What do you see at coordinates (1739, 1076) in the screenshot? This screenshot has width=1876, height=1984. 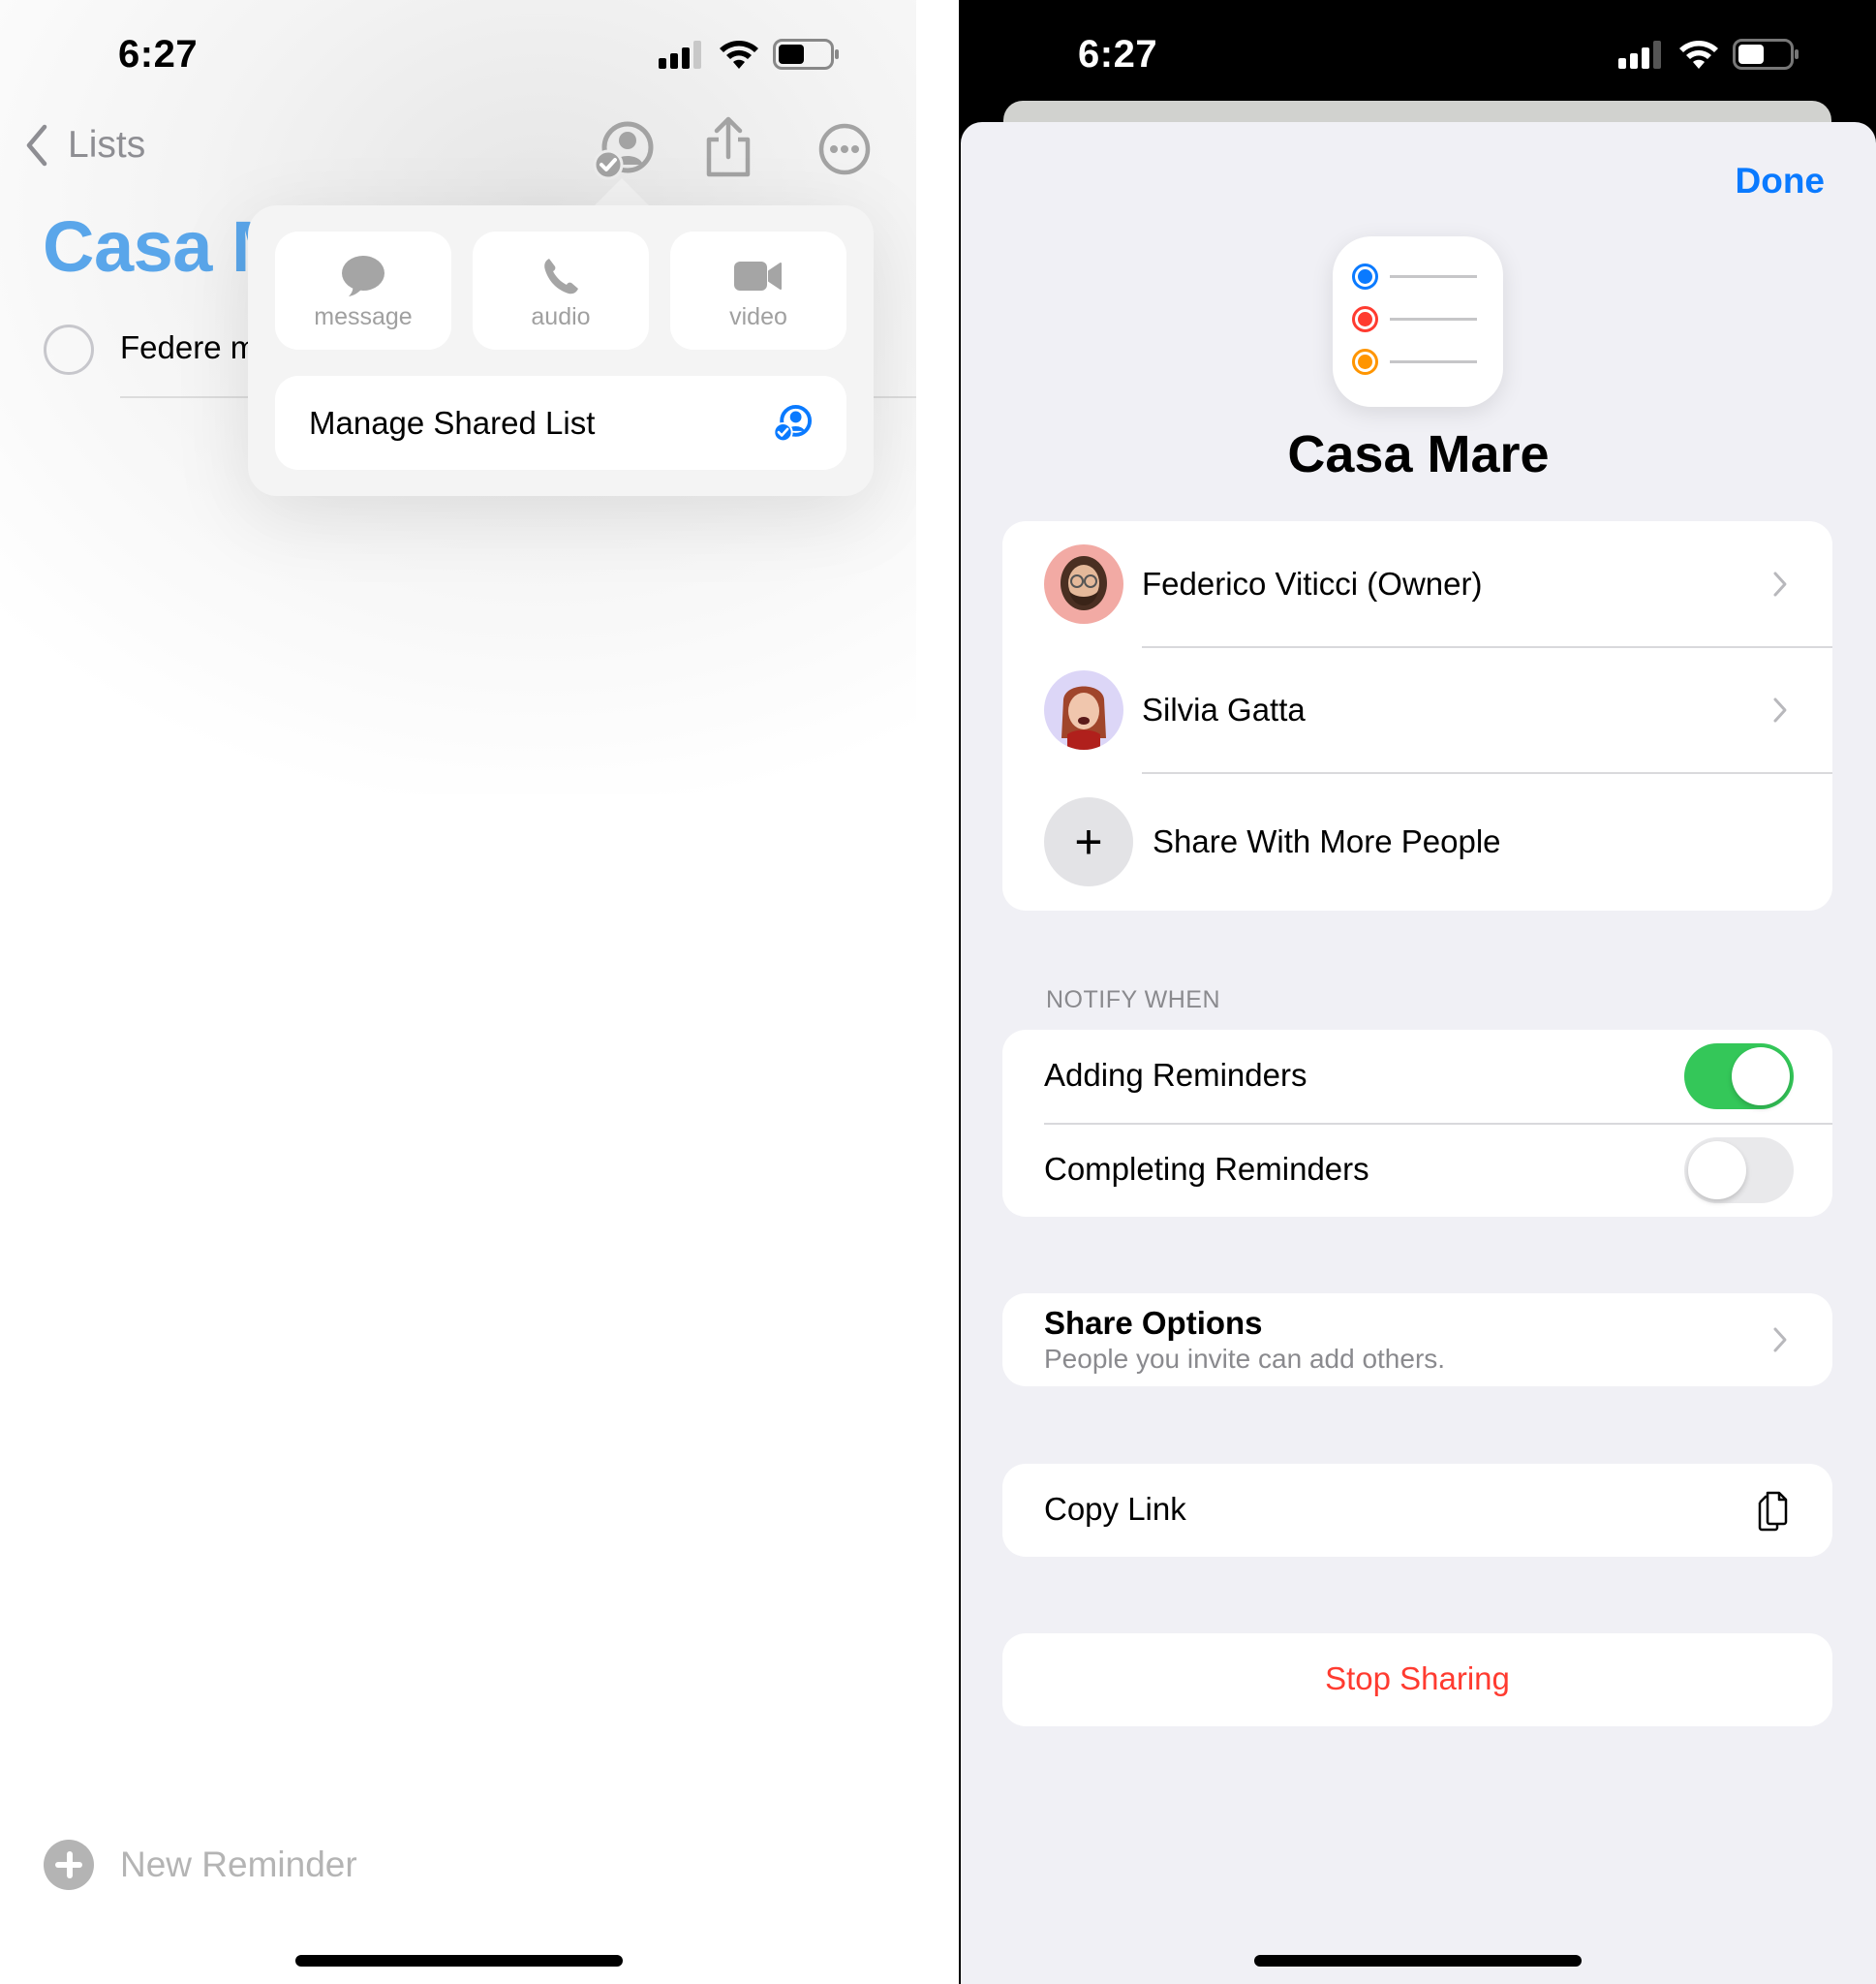 I see `adding-reminders-toggle` at bounding box center [1739, 1076].